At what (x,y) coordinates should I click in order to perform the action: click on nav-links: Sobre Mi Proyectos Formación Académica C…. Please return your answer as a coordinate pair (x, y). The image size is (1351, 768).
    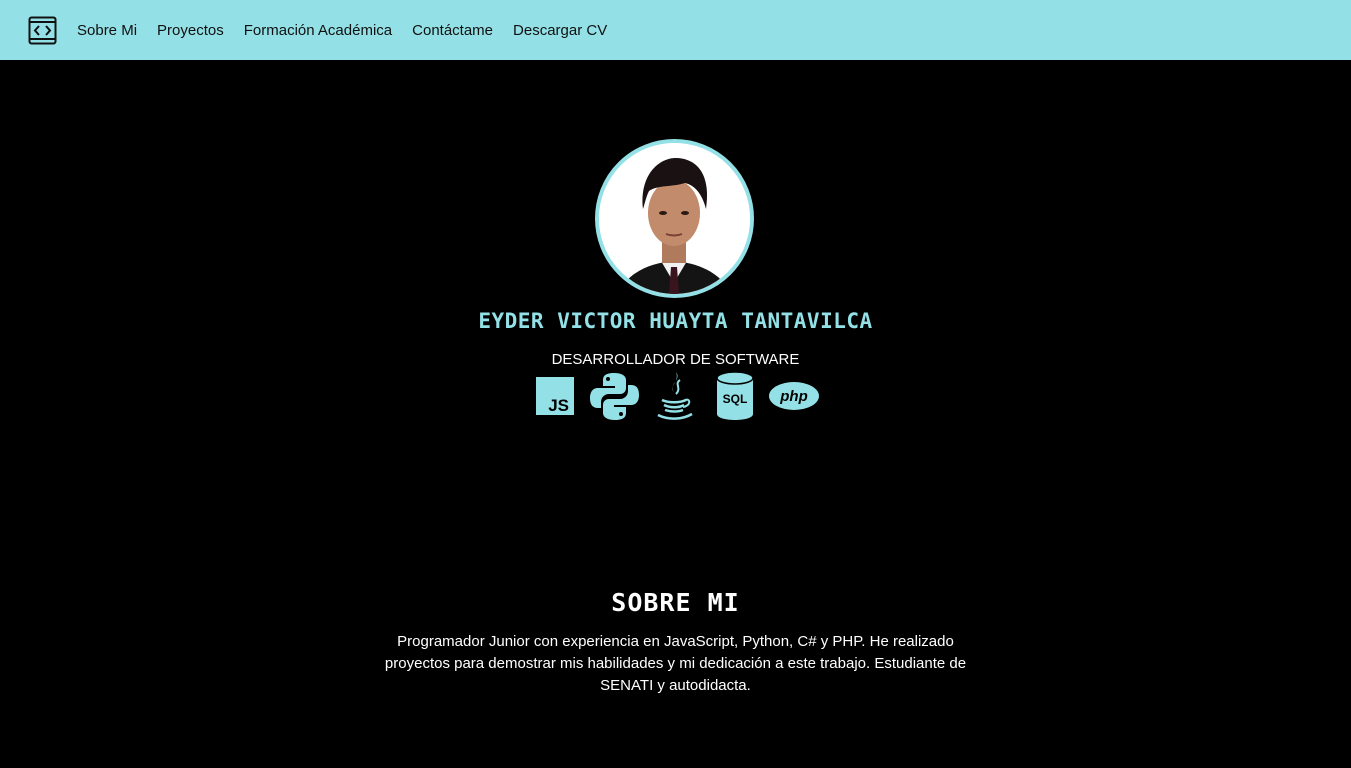
    Looking at the image, I should click on (352, 30).